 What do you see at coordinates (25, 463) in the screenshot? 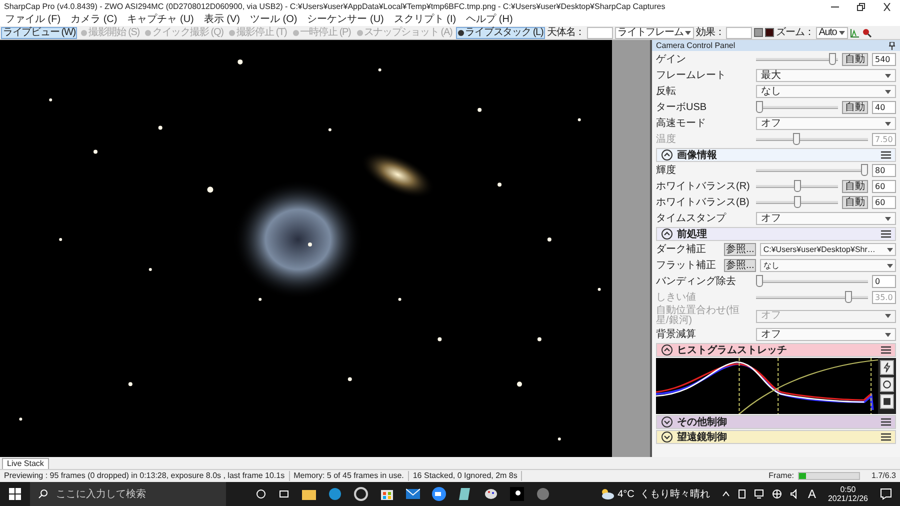
I see `document-tab: Live Stack` at bounding box center [25, 463].